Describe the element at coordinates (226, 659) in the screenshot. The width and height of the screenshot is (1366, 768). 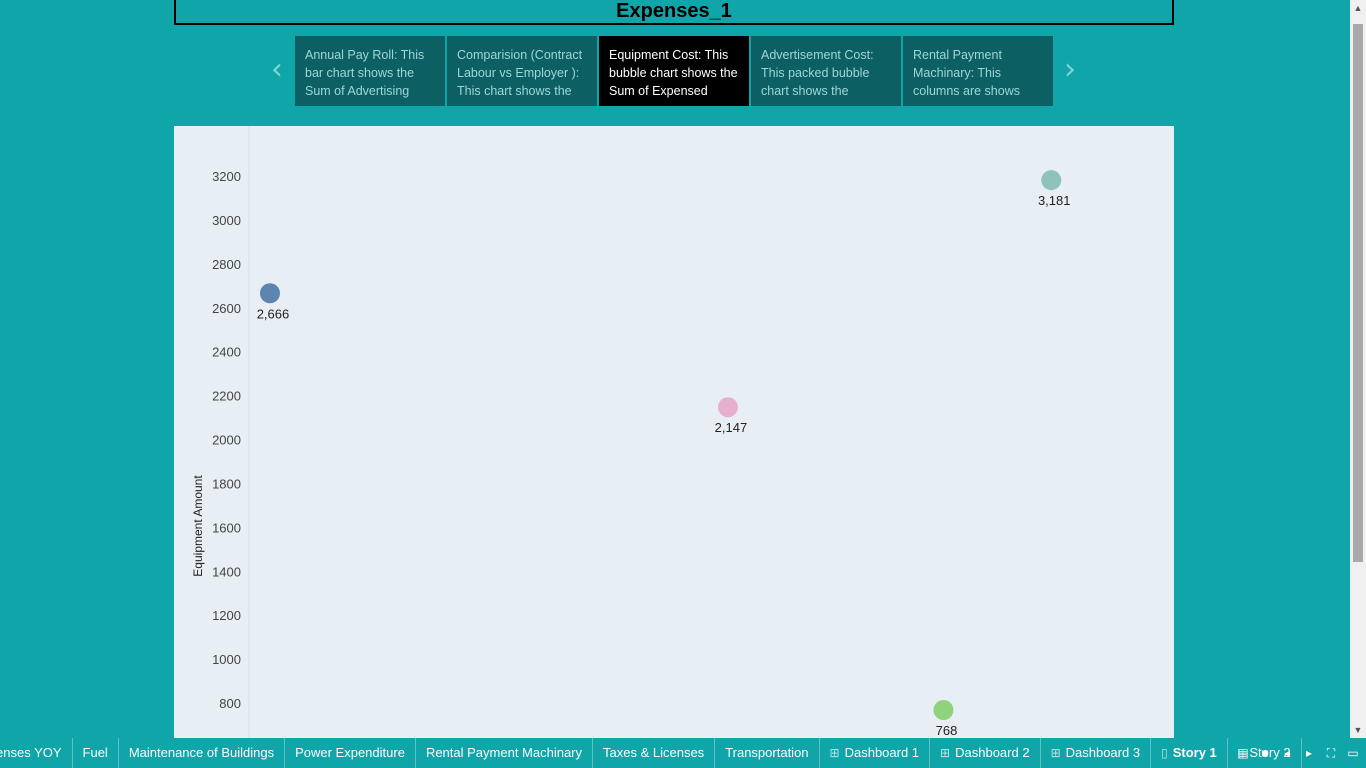
I see `y-tick-label: 1000` at that location.